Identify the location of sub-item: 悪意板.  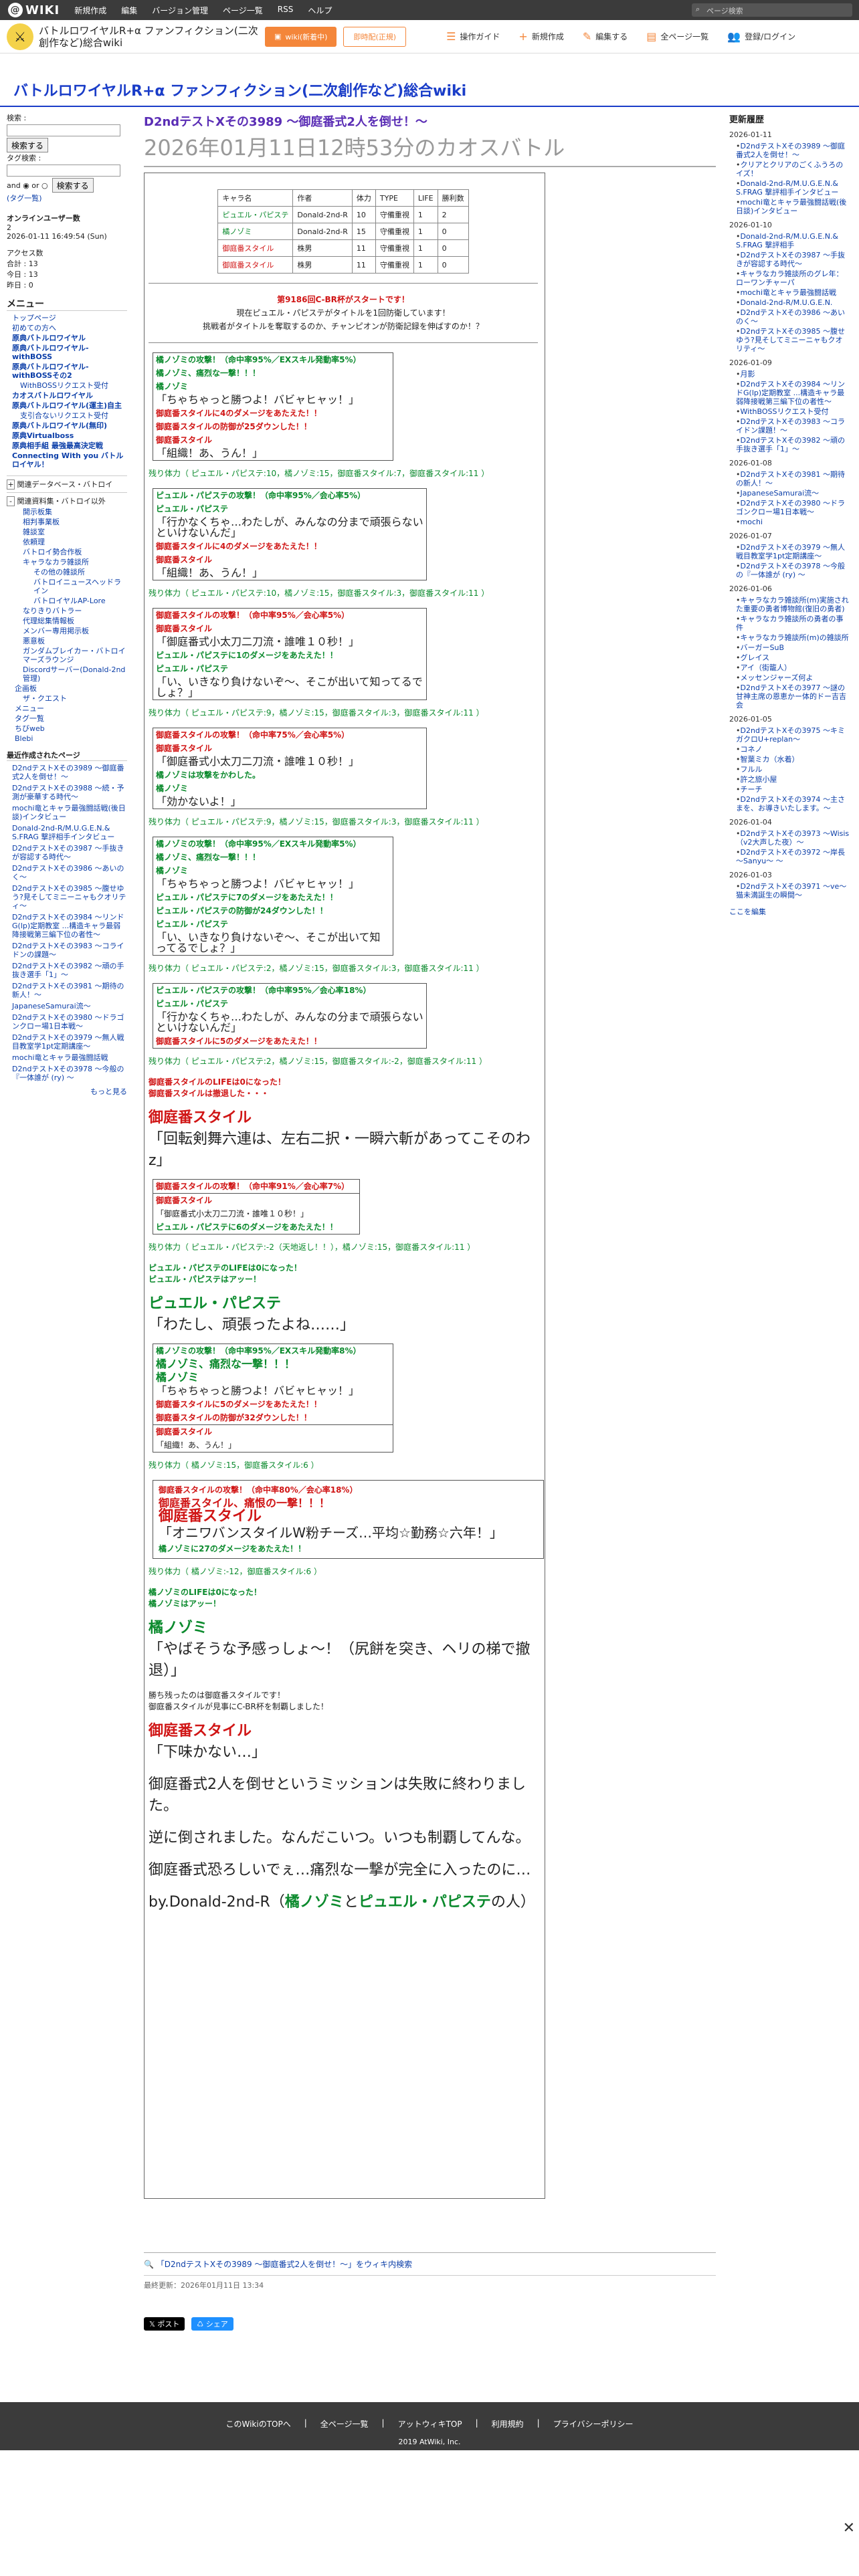
(34, 641).